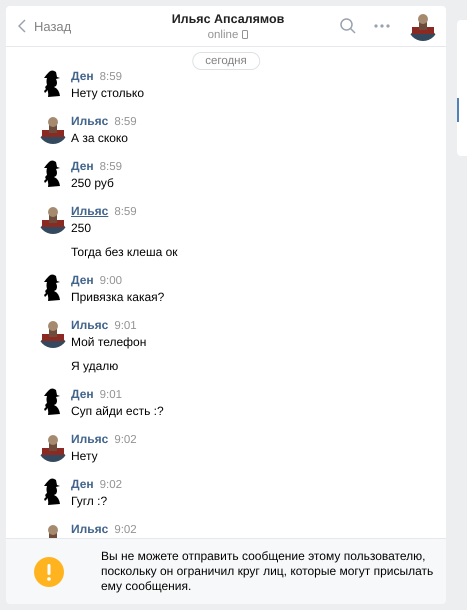 Image resolution: width=467 pixels, height=610 pixels. What do you see at coordinates (382, 26) in the screenshot?
I see `more-button` at bounding box center [382, 26].